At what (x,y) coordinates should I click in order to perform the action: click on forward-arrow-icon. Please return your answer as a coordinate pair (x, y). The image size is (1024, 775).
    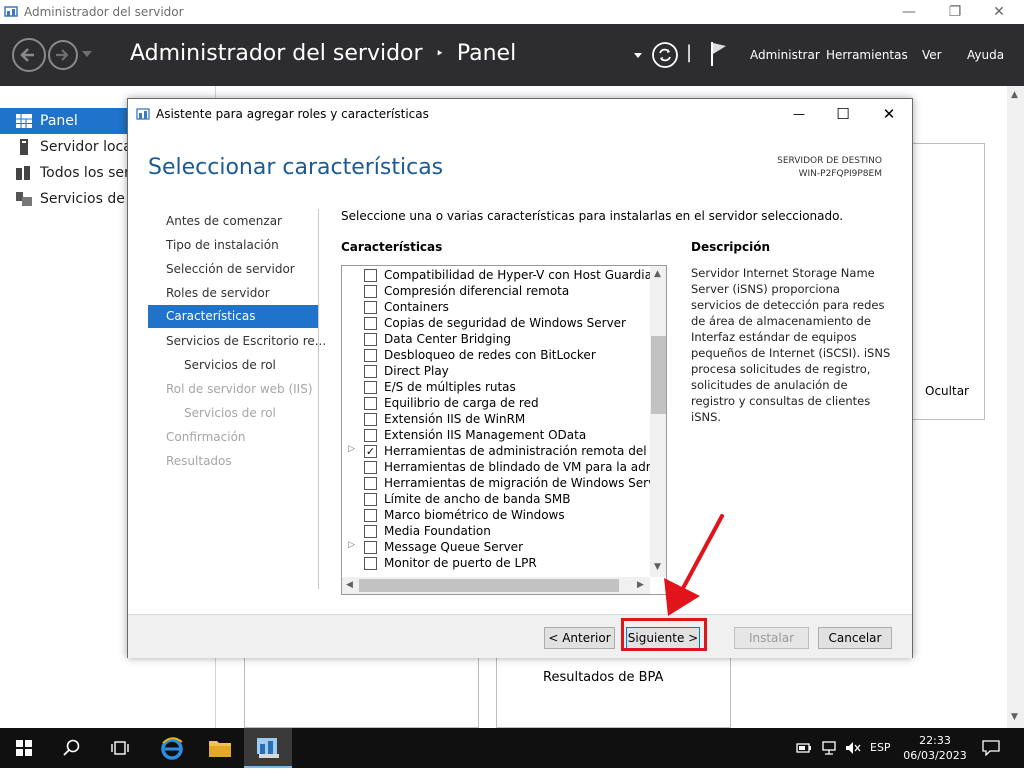
    Looking at the image, I should click on (62, 55).